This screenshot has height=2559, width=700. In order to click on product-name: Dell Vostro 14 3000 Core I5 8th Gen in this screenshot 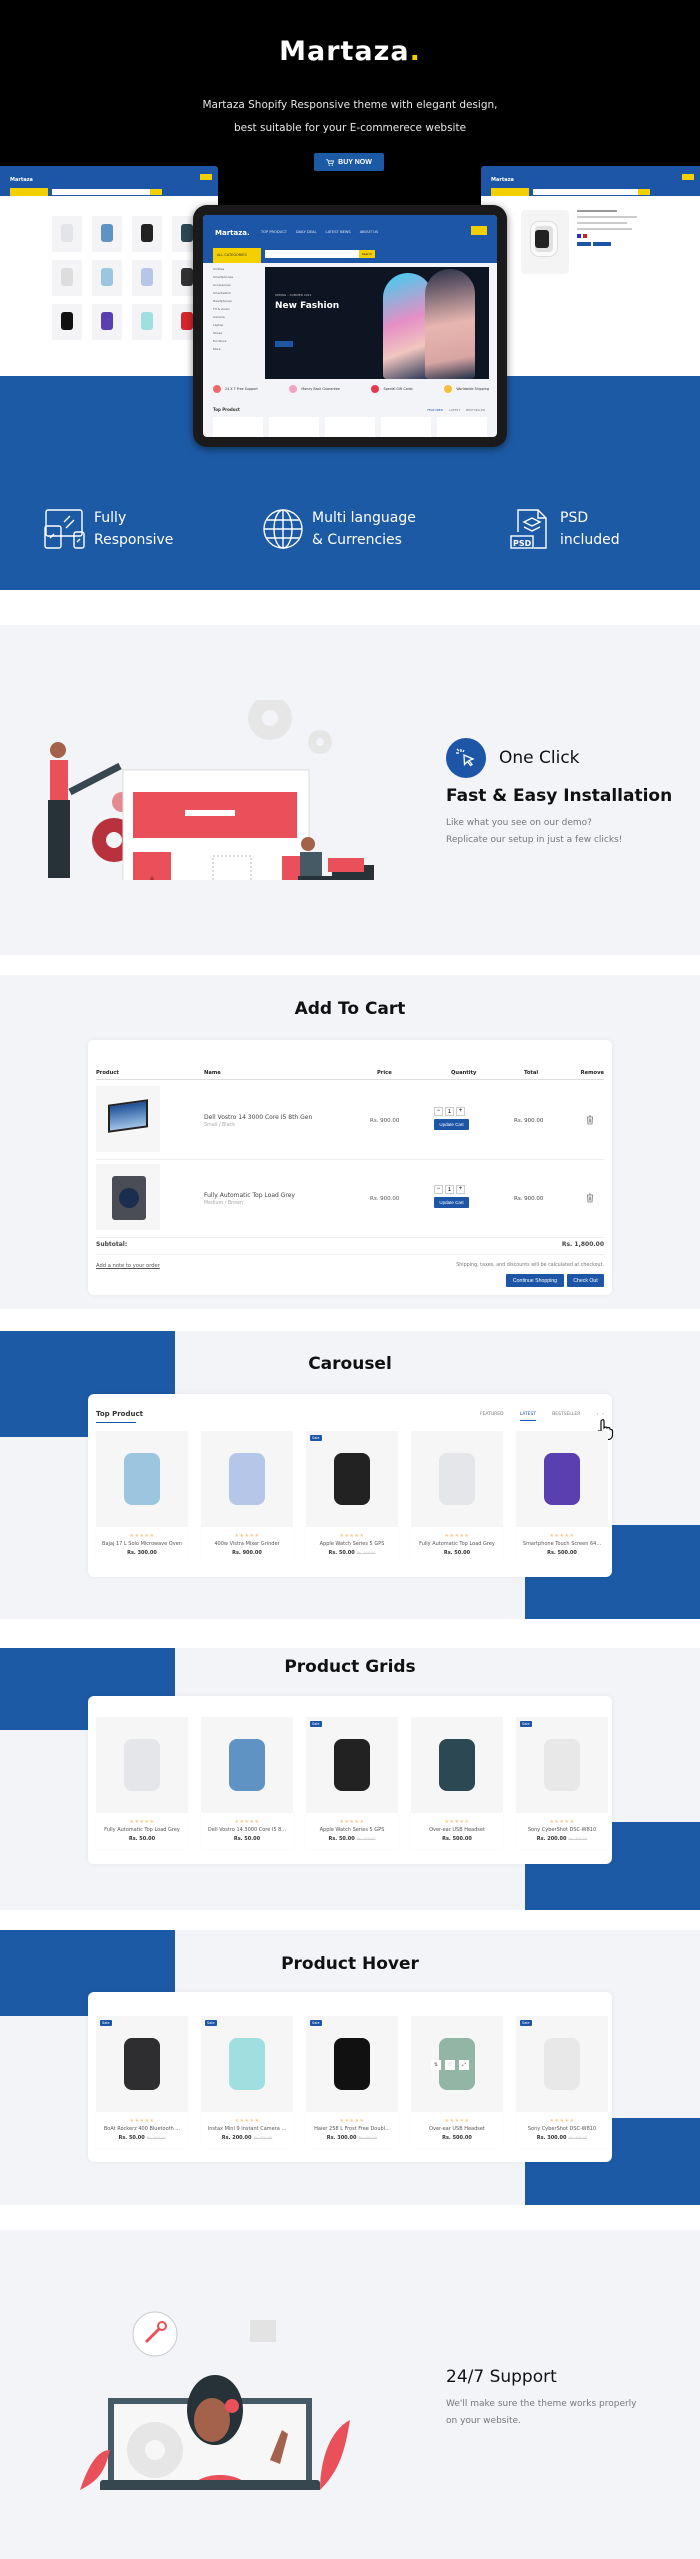, I will do `click(258, 1117)`.